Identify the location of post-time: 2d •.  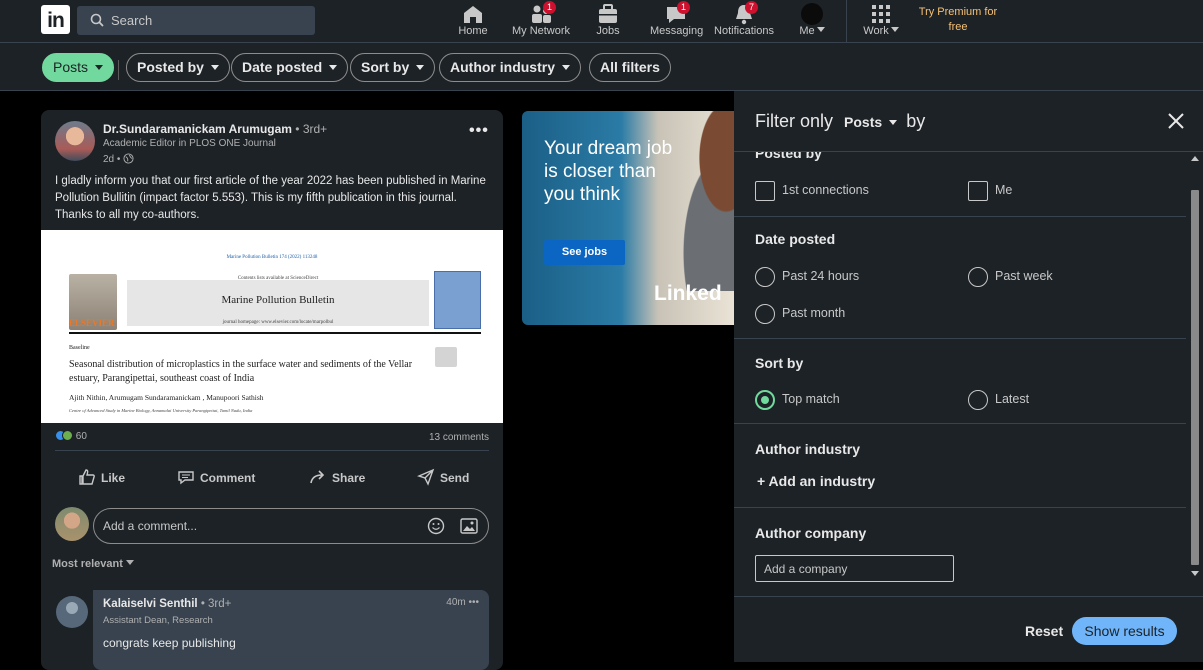
(118, 159).